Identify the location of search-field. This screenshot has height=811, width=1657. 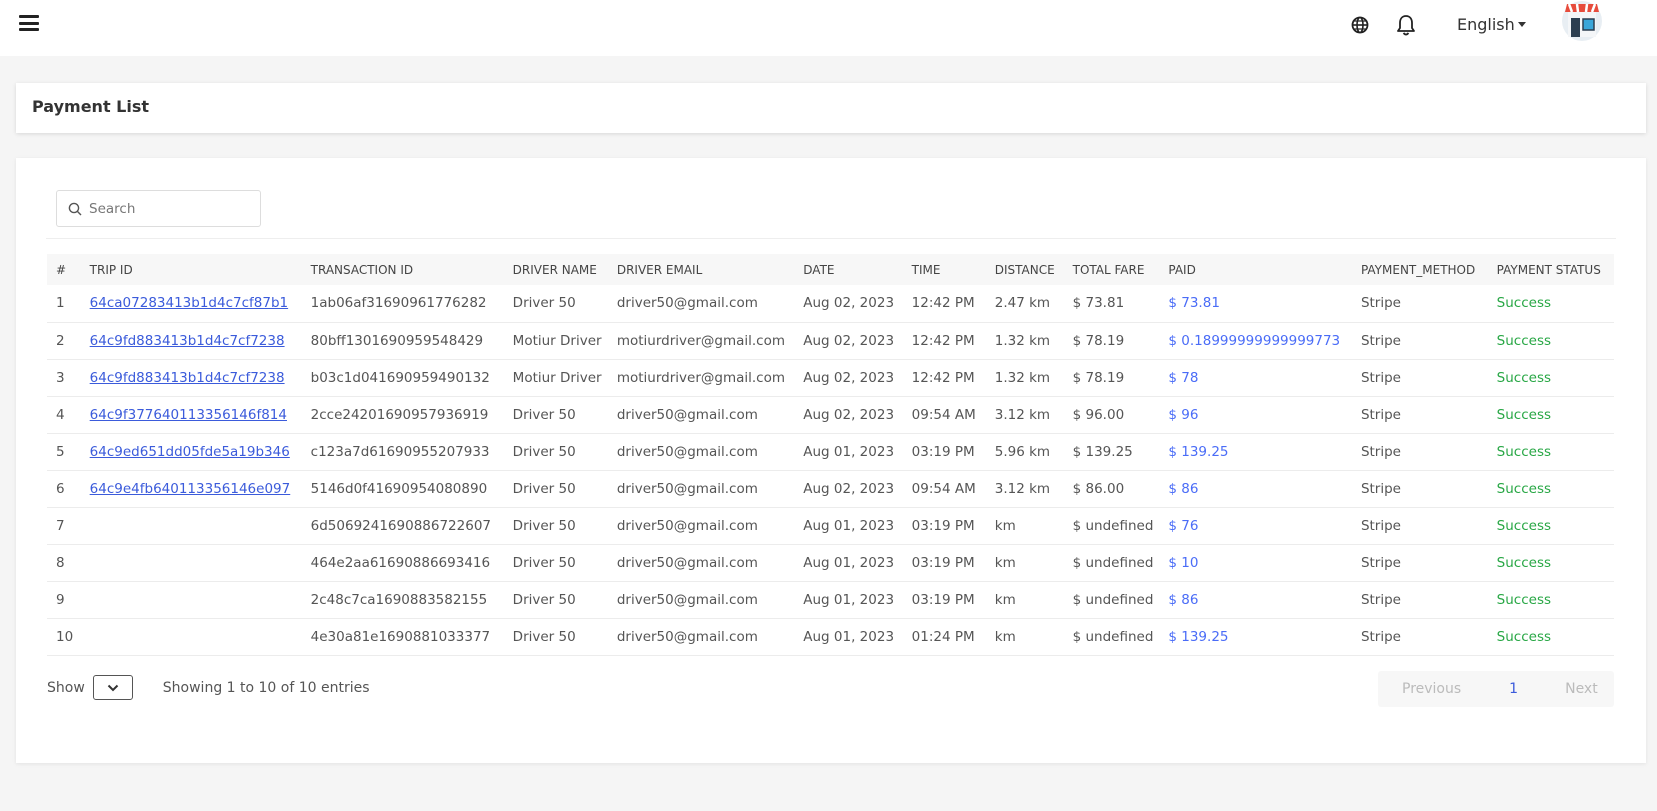
(158, 208).